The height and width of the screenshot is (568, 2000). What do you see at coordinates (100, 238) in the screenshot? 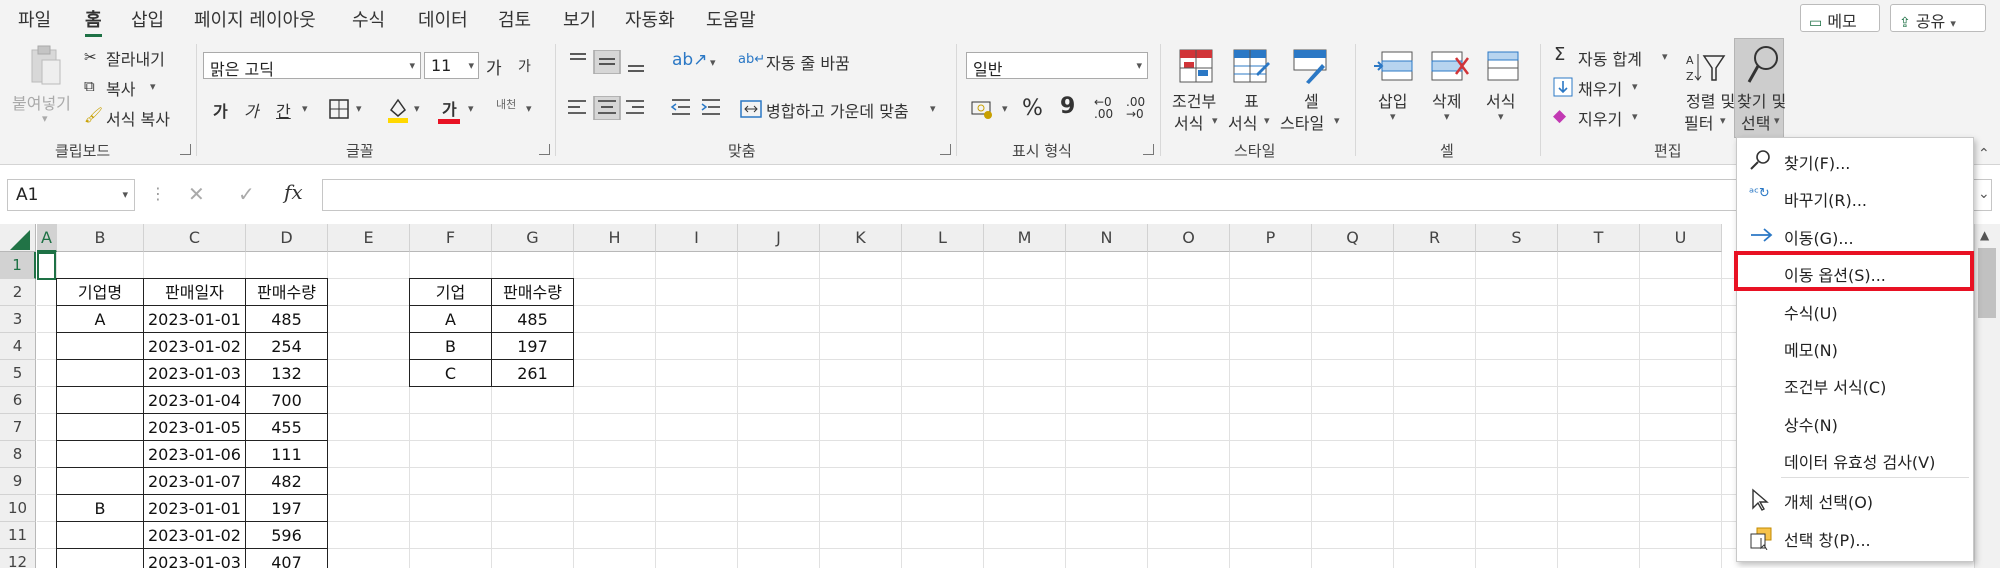
I see `column-header: B` at bounding box center [100, 238].